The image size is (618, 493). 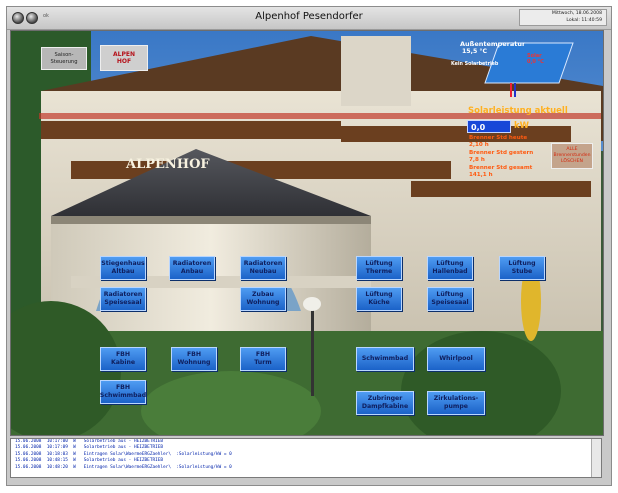 I want to click on time-line: Lokal: 11:40:59, so click(x=584, y=20).